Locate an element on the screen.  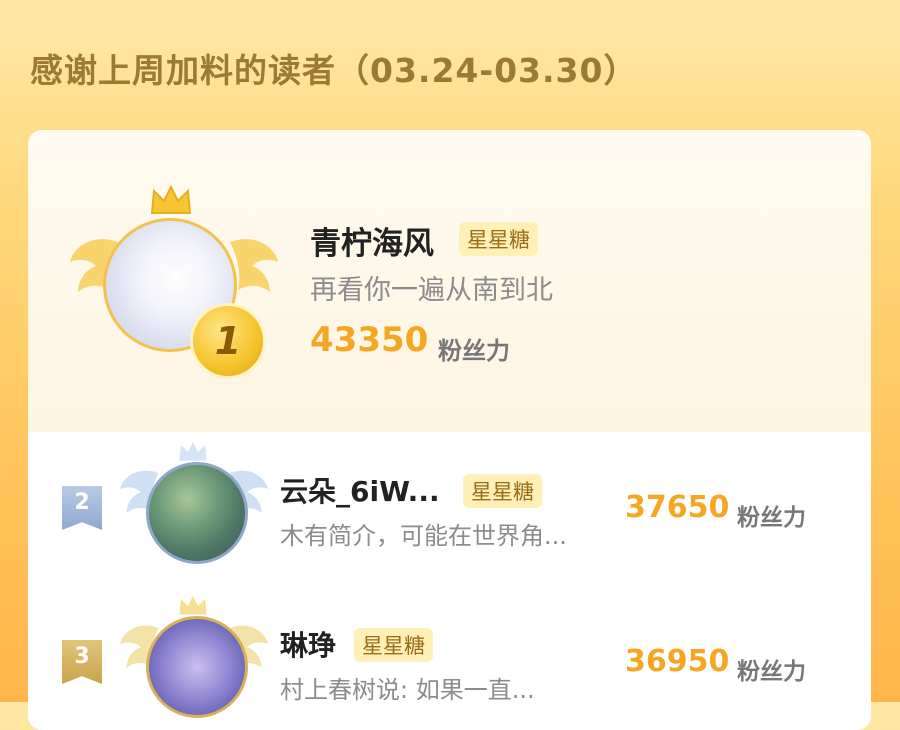
page-title: 感谢上周加料的读者（03.24-03.30） is located at coordinates (334, 70).